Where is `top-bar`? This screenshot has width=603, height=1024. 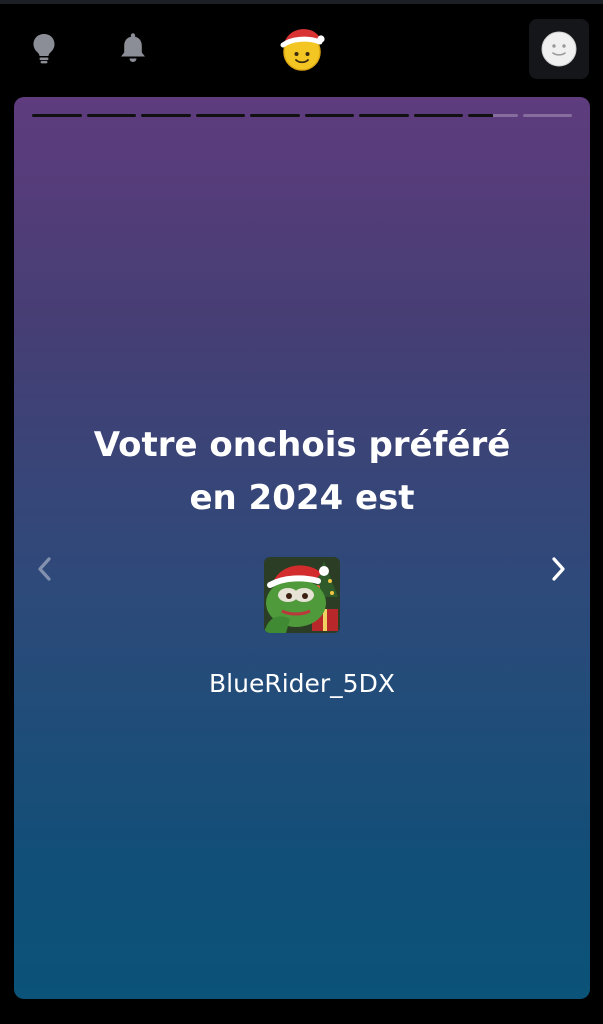 top-bar is located at coordinates (301, 48).